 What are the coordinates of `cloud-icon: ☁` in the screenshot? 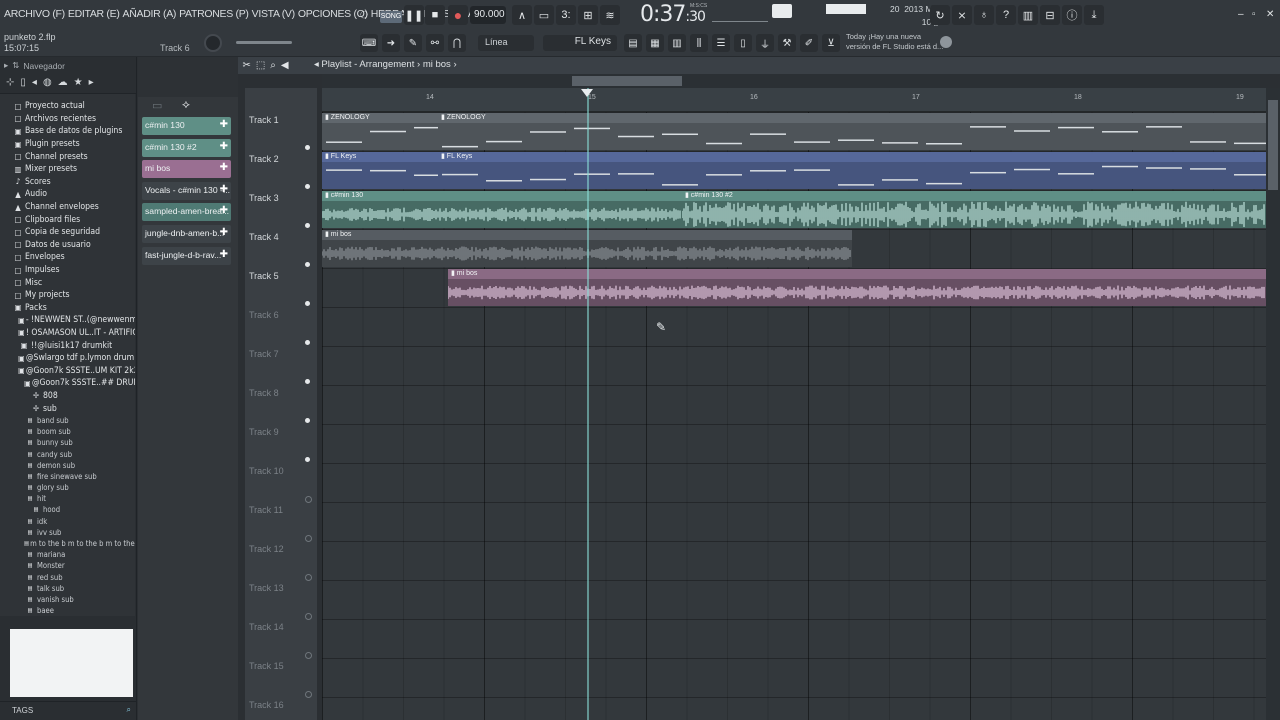 It's located at (63, 83).